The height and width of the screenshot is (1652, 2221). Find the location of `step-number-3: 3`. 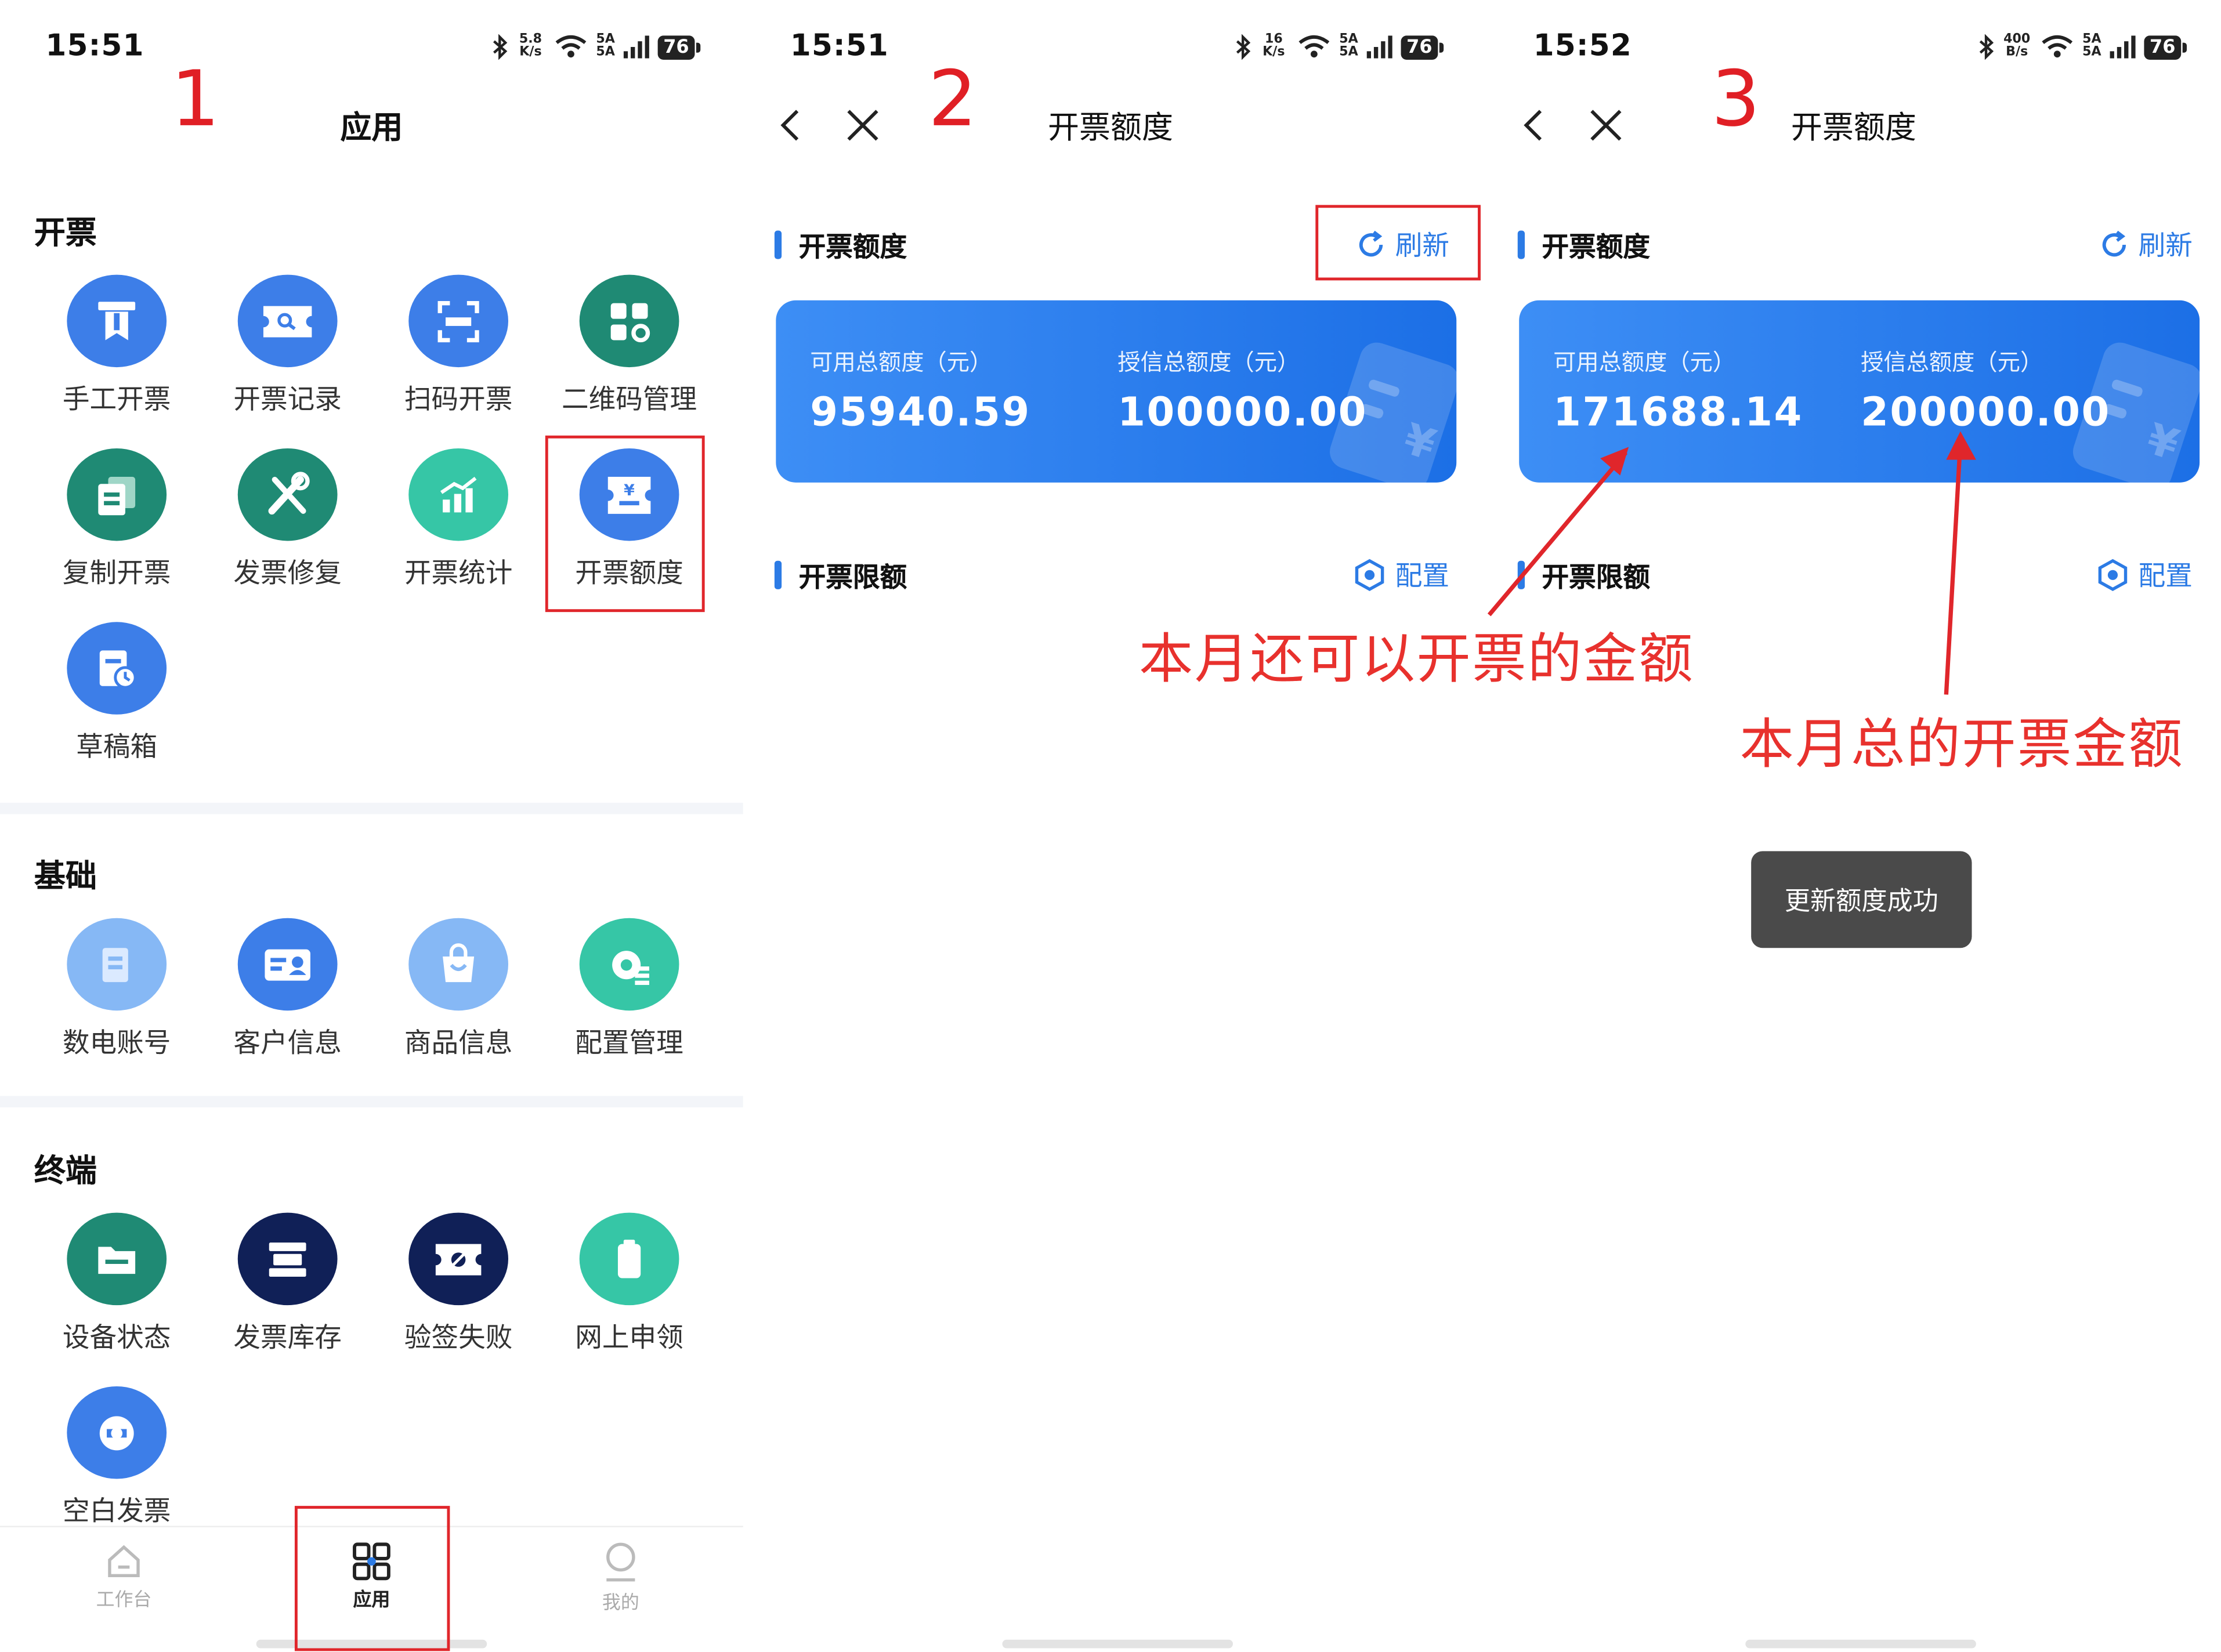

step-number-3: 3 is located at coordinates (1735, 99).